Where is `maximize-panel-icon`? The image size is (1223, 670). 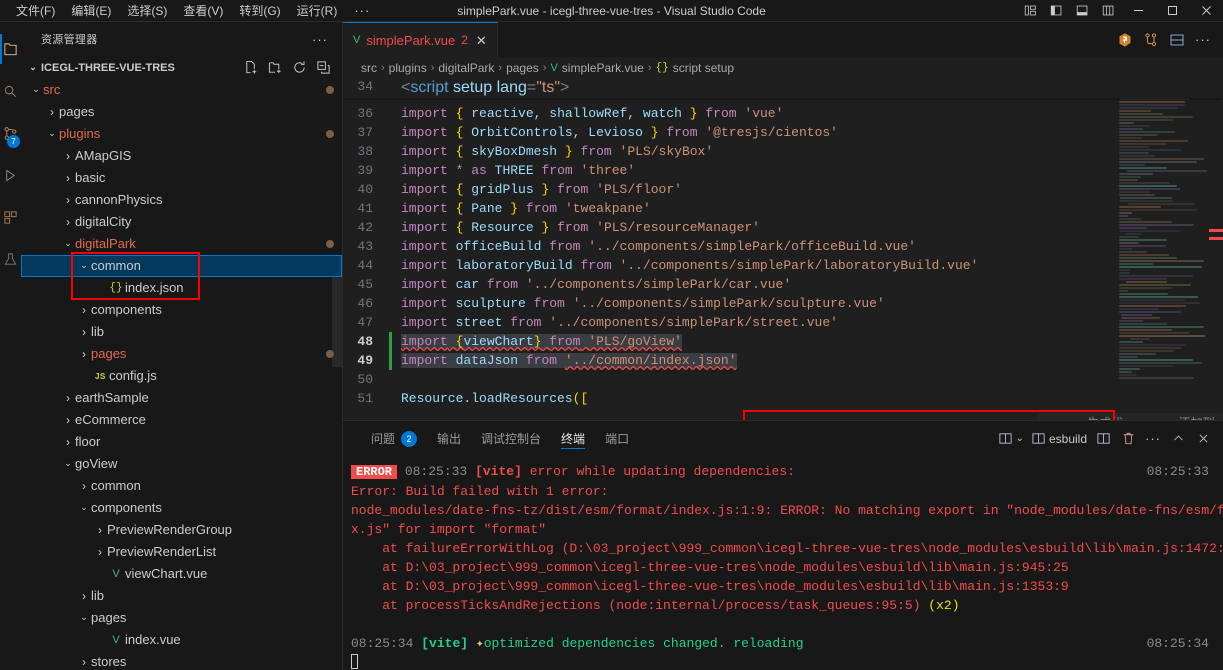
maximize-panel-icon is located at coordinates (1178, 439).